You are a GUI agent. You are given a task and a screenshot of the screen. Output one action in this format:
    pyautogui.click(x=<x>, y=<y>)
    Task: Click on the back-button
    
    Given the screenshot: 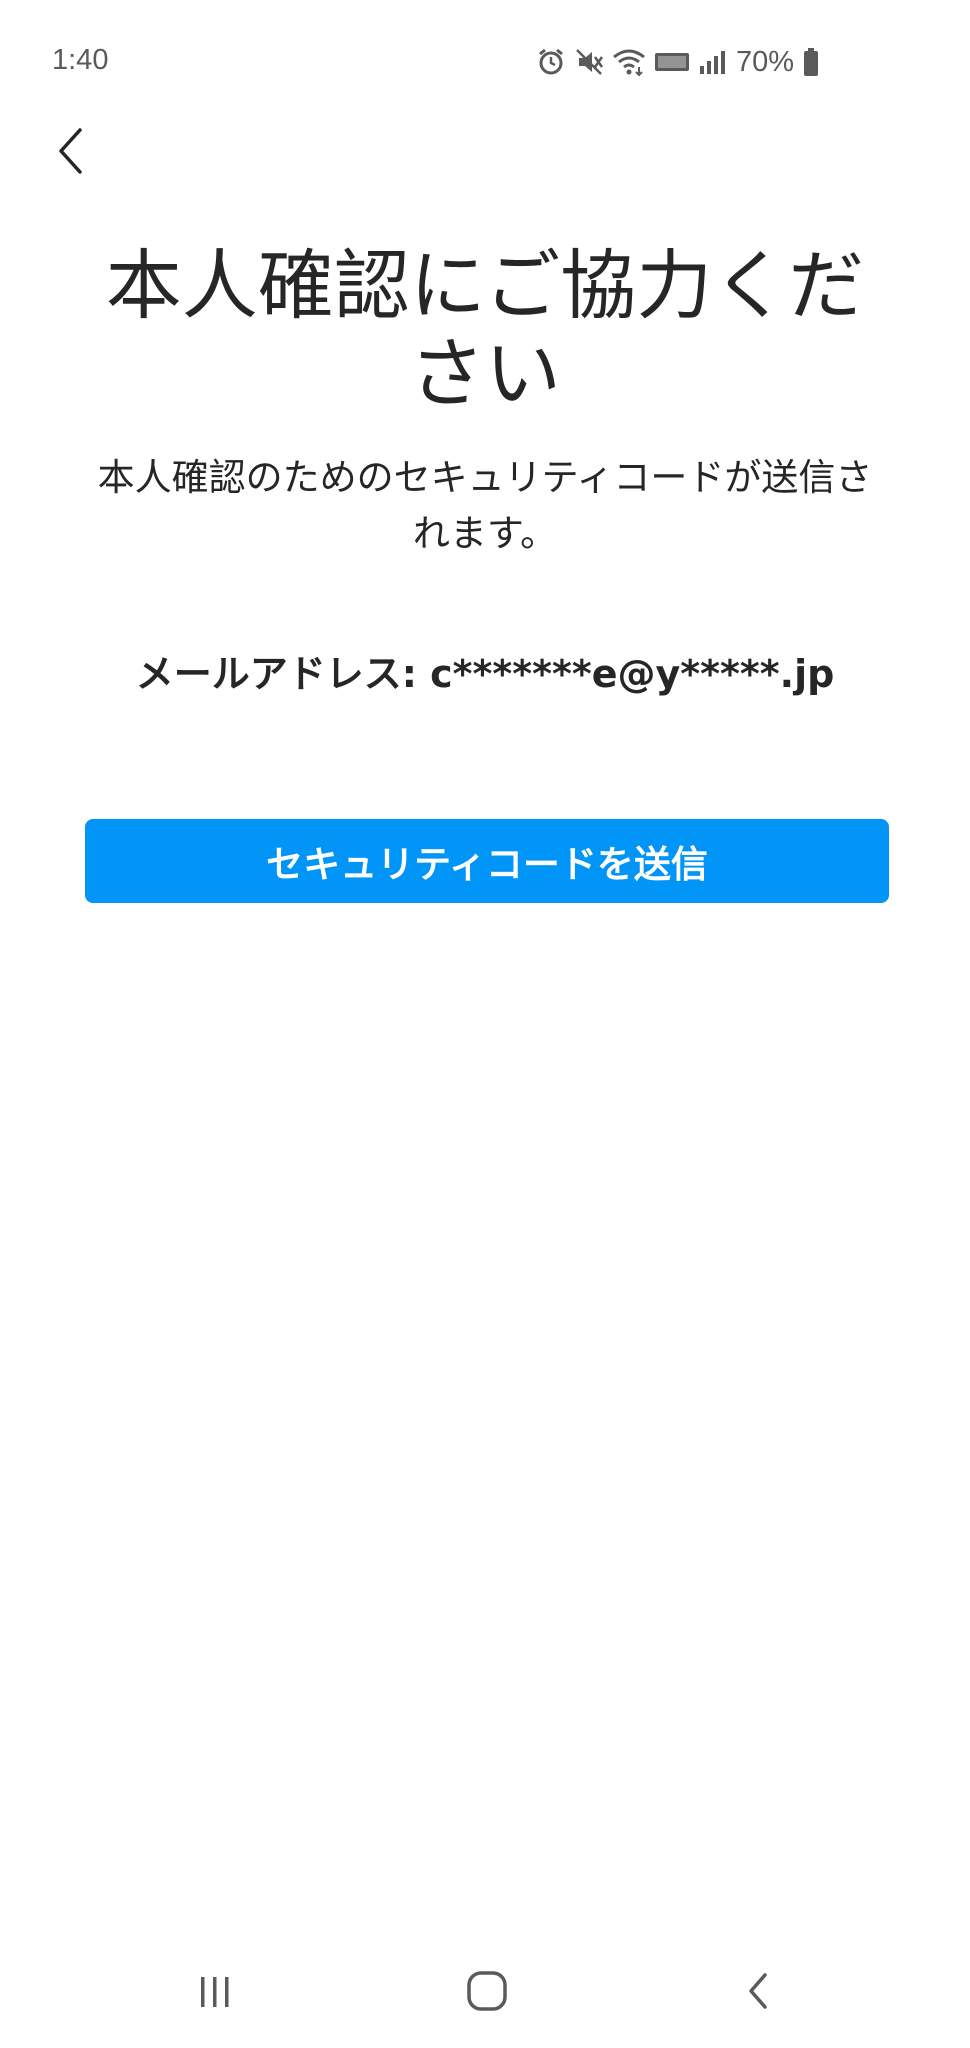 What is the action you would take?
    pyautogui.click(x=70, y=153)
    